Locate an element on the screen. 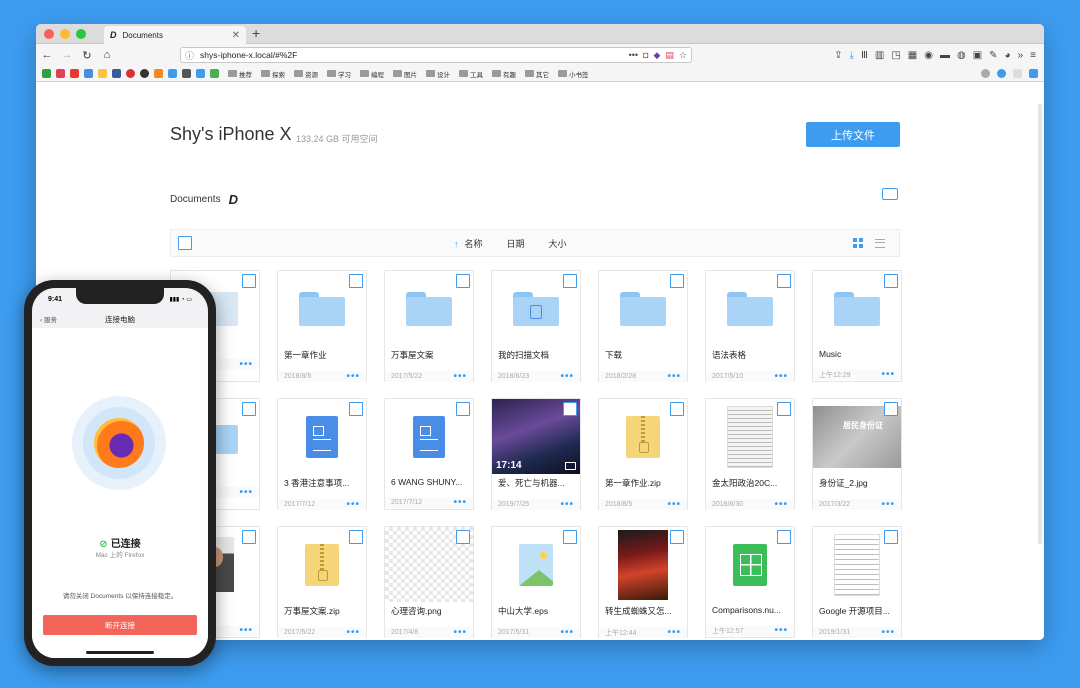 Image resolution: width=1080 pixels, height=688 pixels. minimize-window-button is located at coordinates (65, 34).